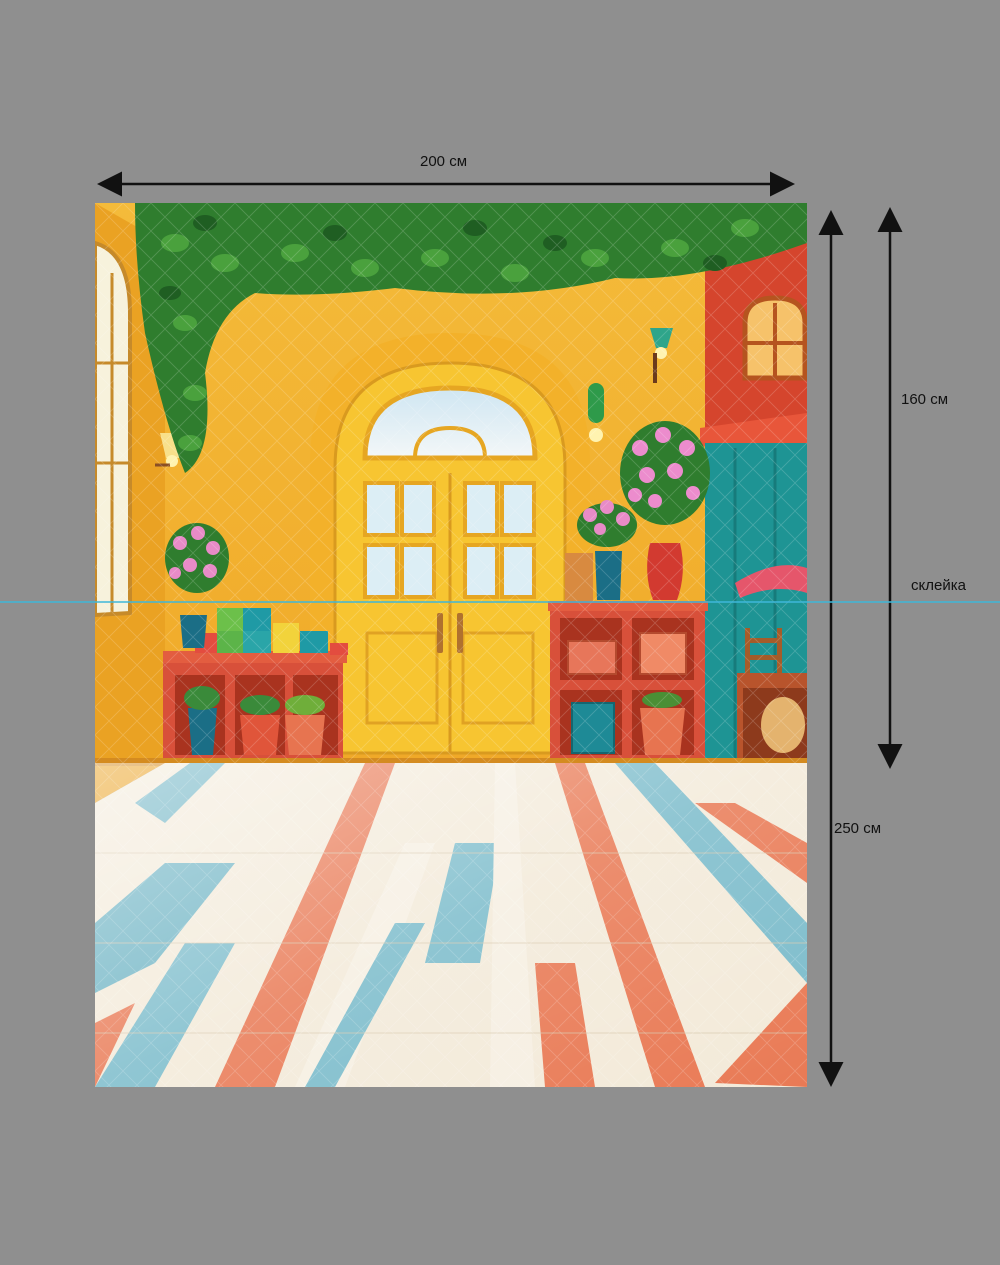 This screenshot has height=1265, width=1000. Describe the element at coordinates (858, 828) in the screenshot. I see `total-height-label: 250 см` at that location.